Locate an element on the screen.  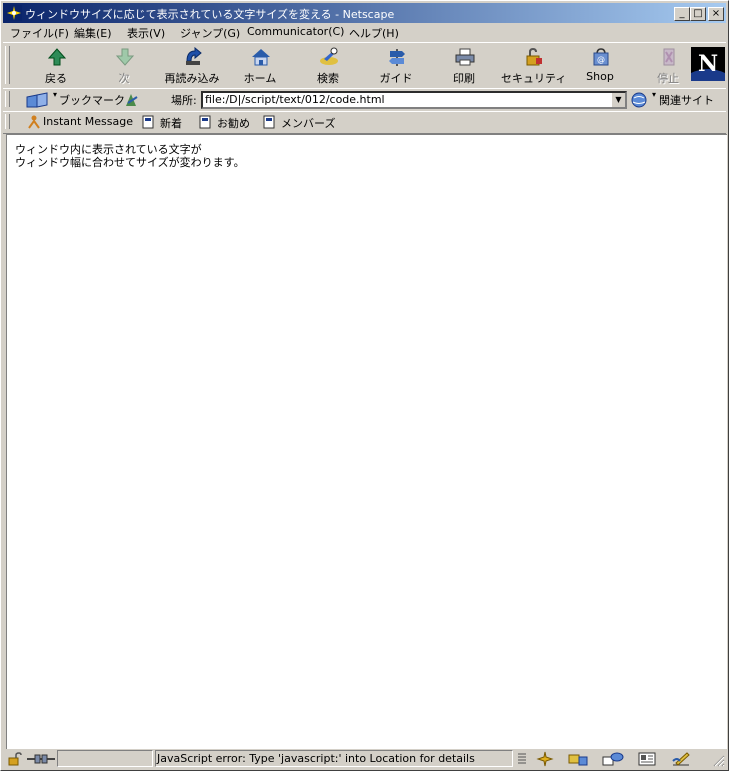
personal-toolbar-grip is located at coordinates (7, 121).